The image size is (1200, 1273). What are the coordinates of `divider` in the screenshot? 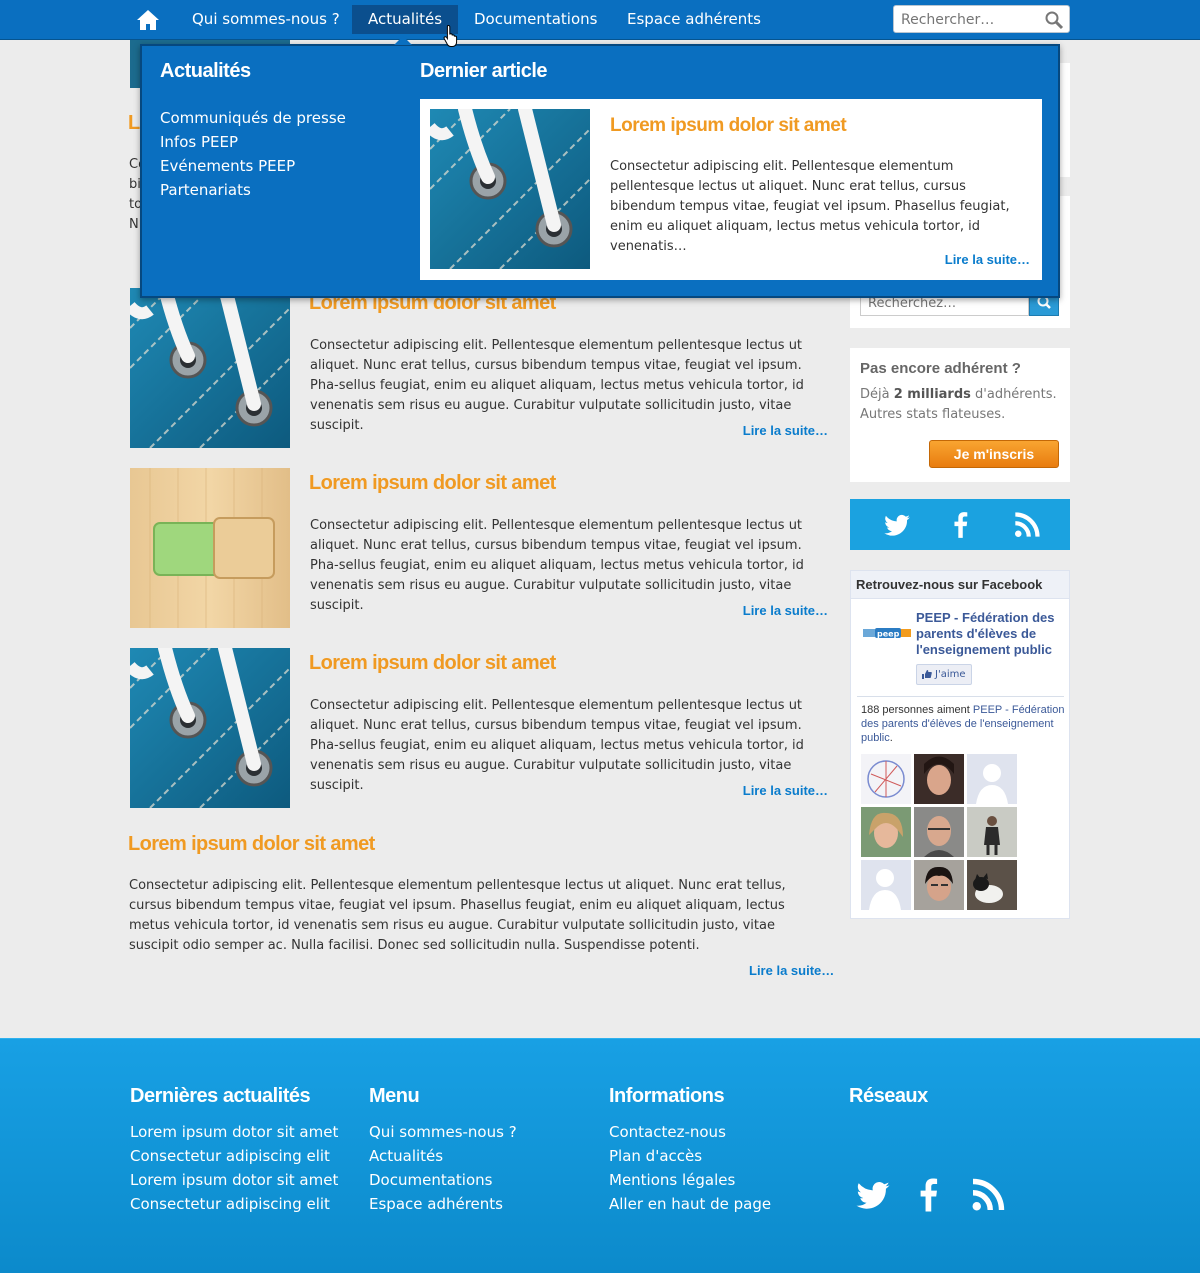 It's located at (960, 696).